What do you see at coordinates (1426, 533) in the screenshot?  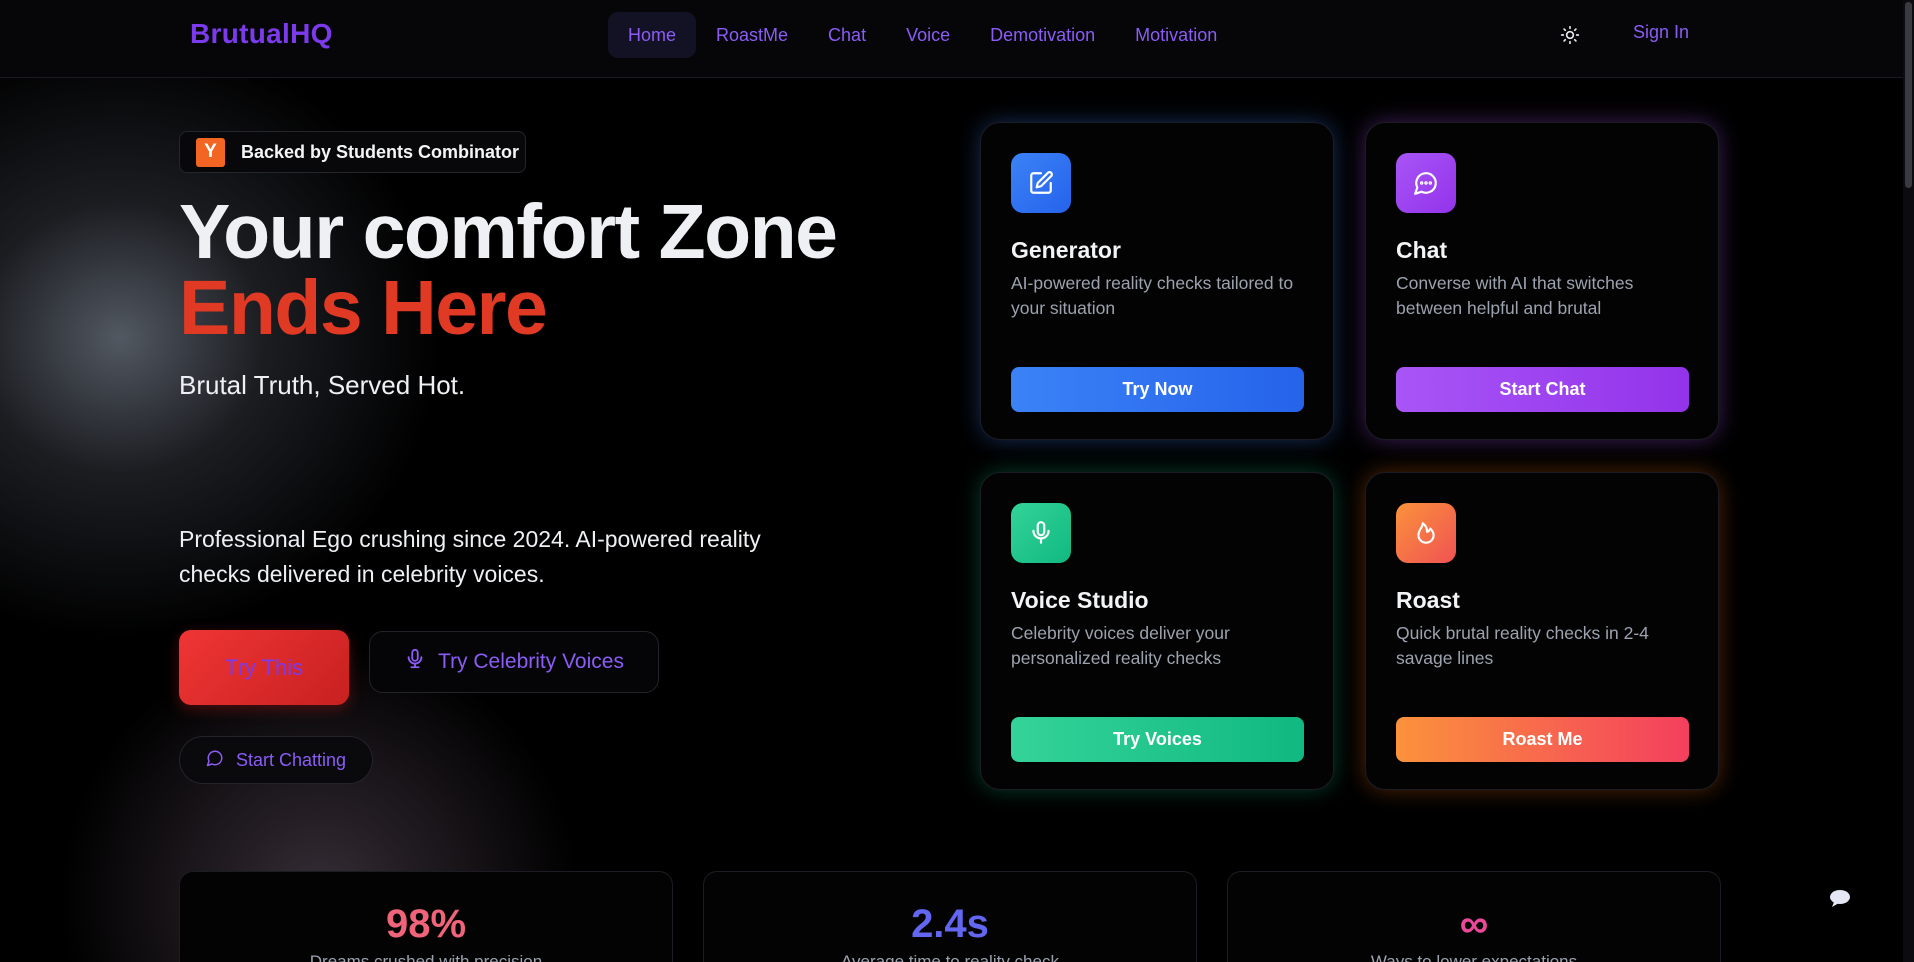 I see `flame-icon` at bounding box center [1426, 533].